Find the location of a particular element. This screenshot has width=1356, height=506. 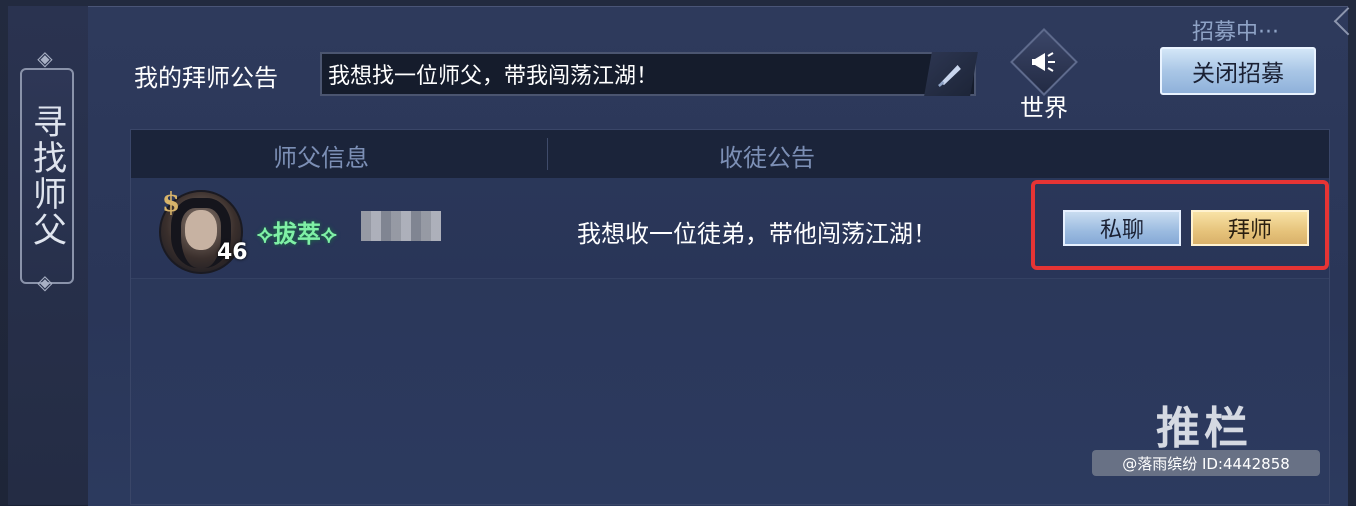

edit-notice-button is located at coordinates (951, 74).